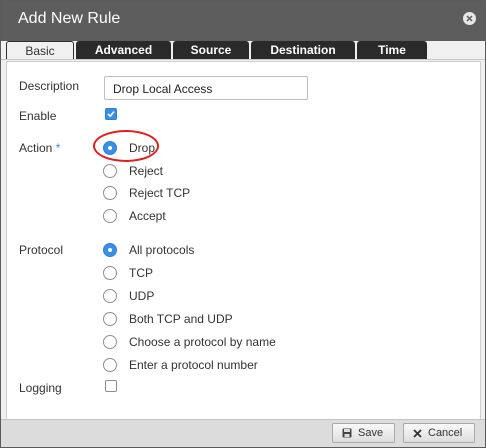  I want to click on action-option-reject-tcp: Reject TCP, so click(146, 193).